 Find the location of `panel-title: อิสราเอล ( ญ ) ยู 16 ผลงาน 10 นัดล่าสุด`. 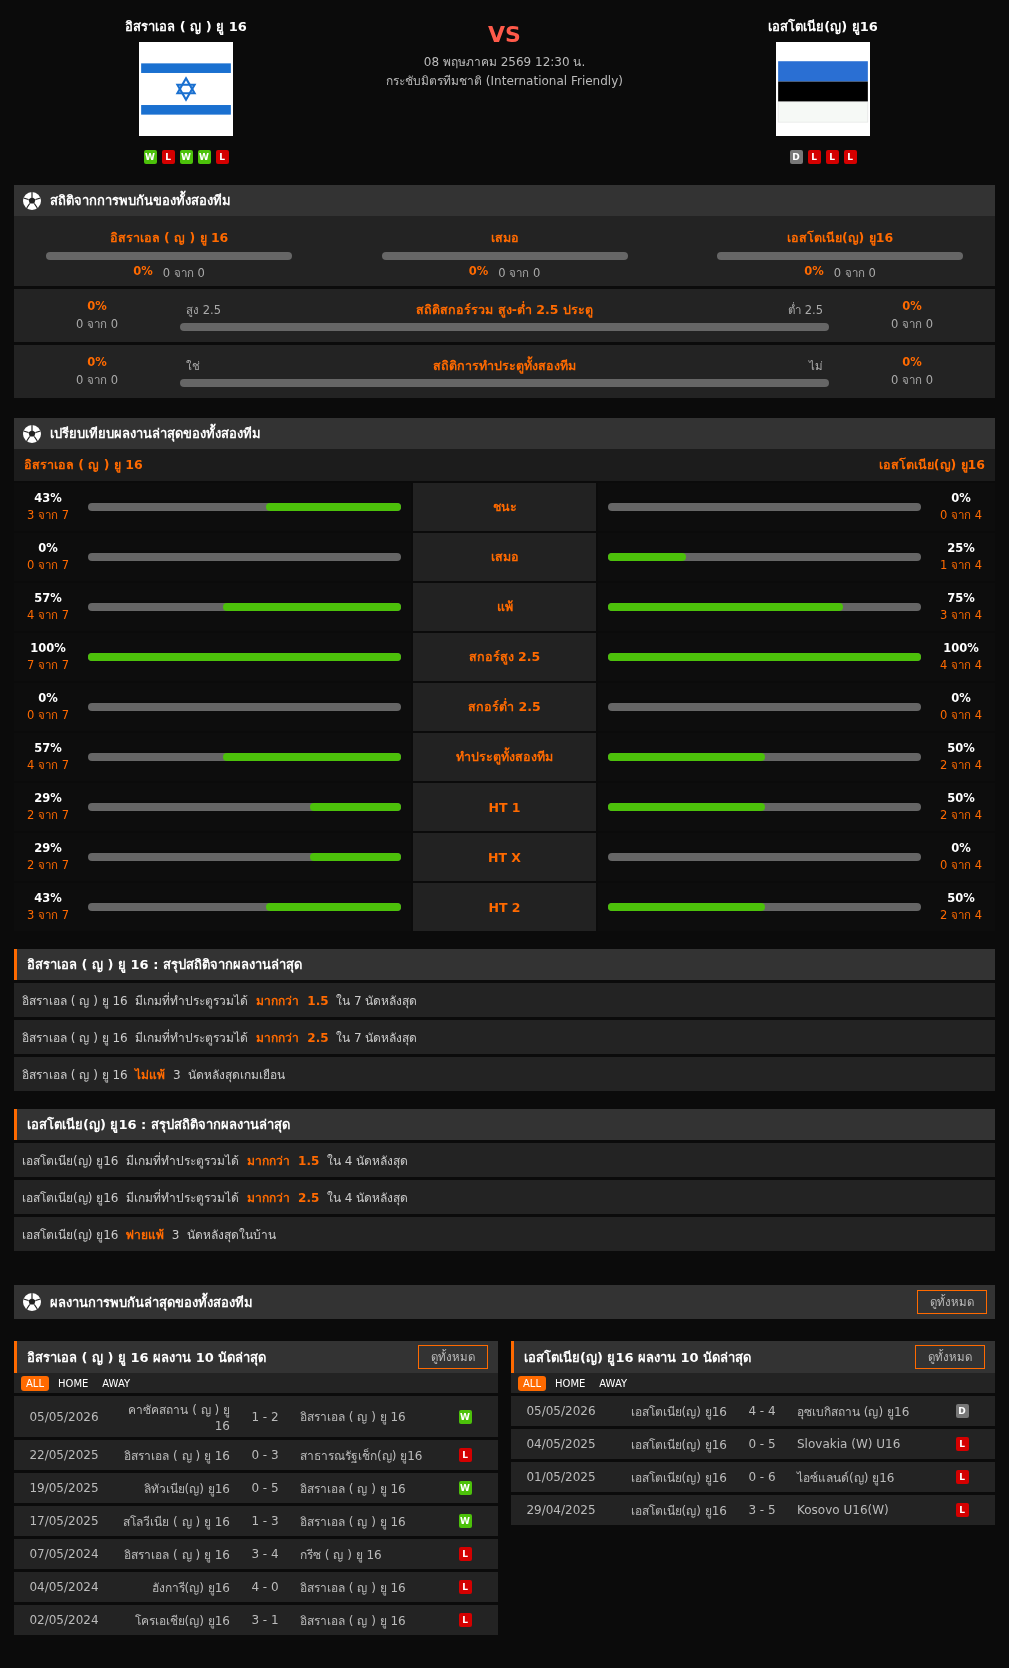

panel-title: อิสราเอล ( ญ ) ยู 16 ผลงาน 10 นัดล่าสุด is located at coordinates (147, 1358).